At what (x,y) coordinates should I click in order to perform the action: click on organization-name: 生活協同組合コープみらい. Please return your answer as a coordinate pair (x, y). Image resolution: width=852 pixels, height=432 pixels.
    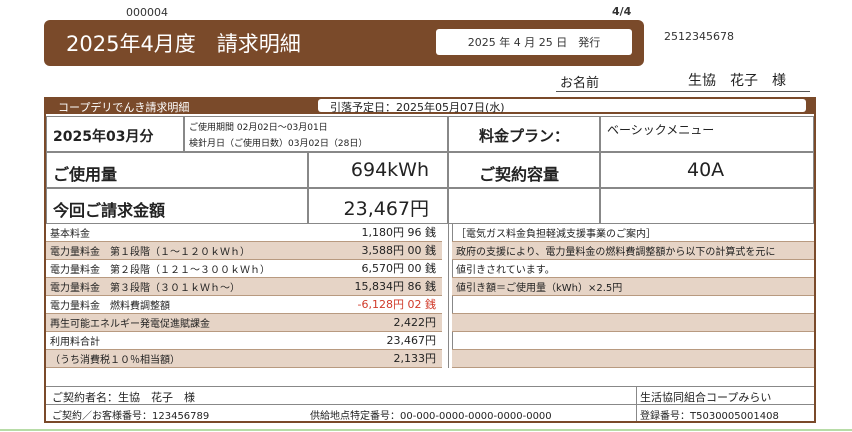
    Looking at the image, I should click on (706, 397).